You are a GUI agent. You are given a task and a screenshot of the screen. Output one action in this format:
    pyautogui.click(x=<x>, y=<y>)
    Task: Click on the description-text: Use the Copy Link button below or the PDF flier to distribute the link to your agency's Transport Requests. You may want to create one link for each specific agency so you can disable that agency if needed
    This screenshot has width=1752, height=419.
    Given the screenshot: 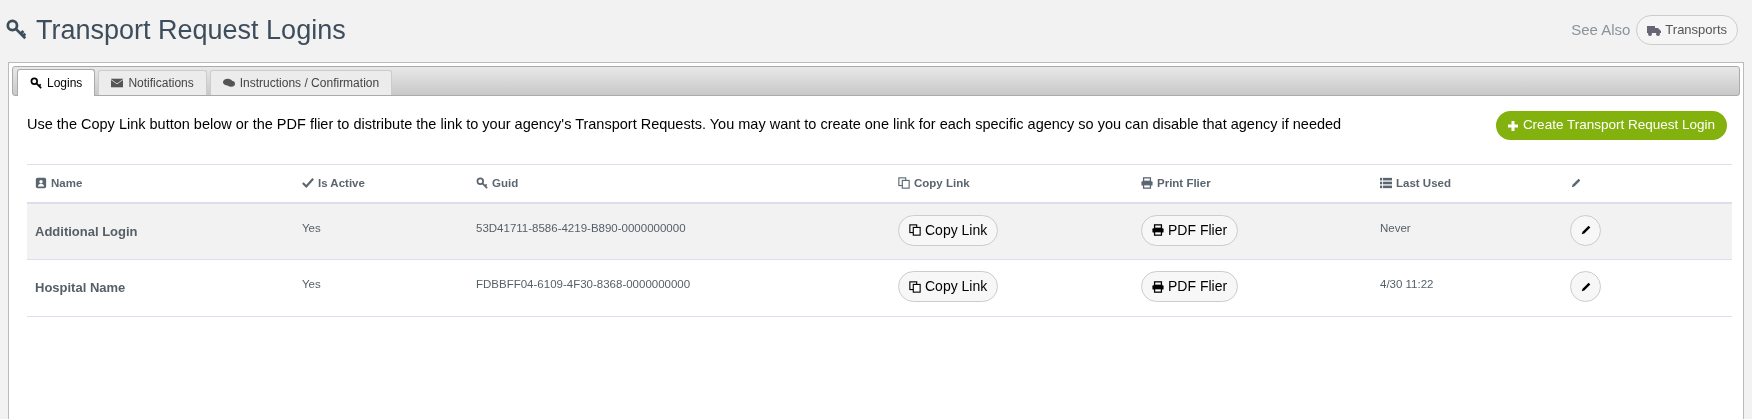 What is the action you would take?
    pyautogui.click(x=685, y=124)
    